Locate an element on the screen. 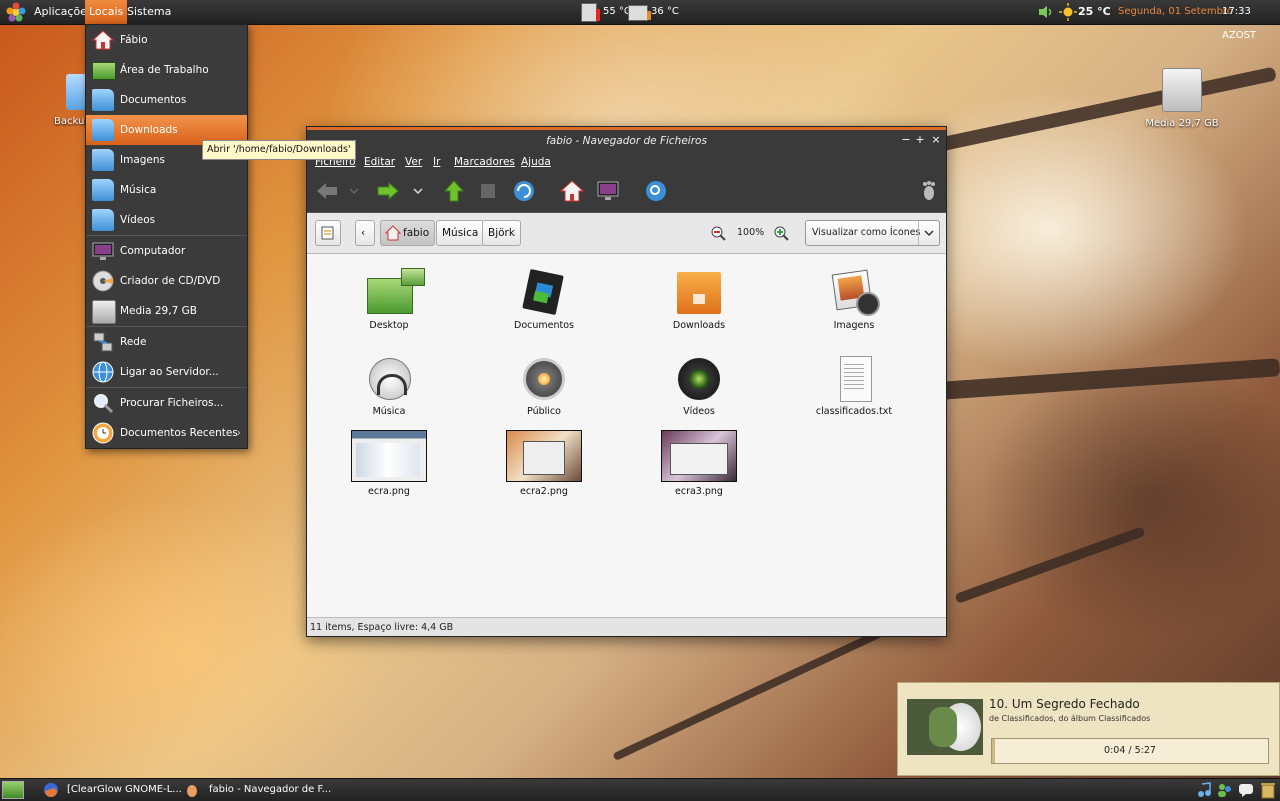 The image size is (1280, 801). zoom-out-icon is located at coordinates (718, 233).